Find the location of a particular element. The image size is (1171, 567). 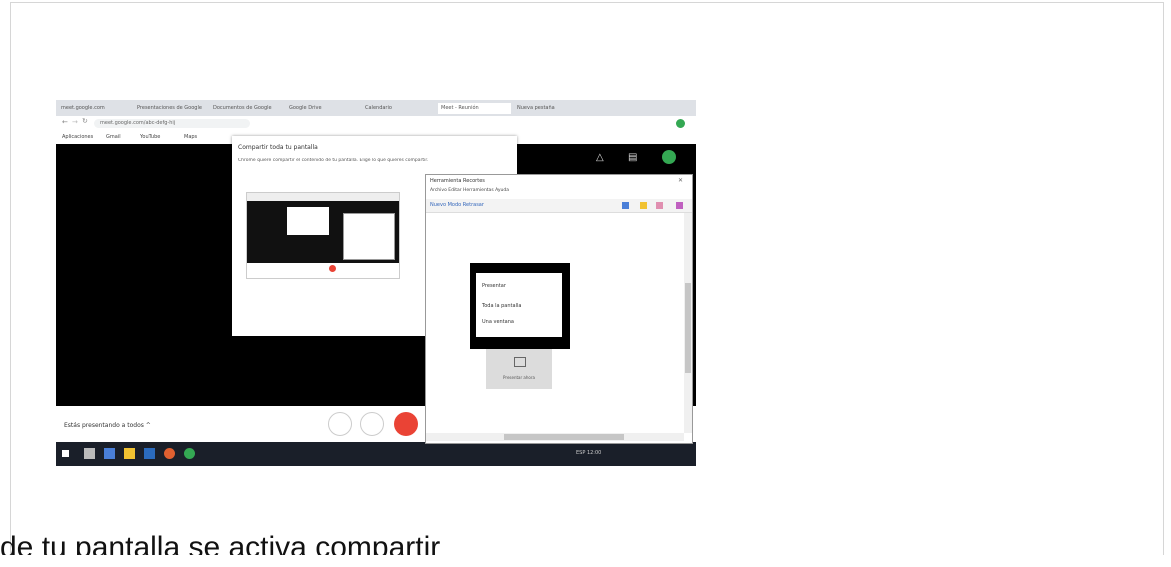

option-entire-screen: Toda la pantalla is located at coordinates (501, 306).